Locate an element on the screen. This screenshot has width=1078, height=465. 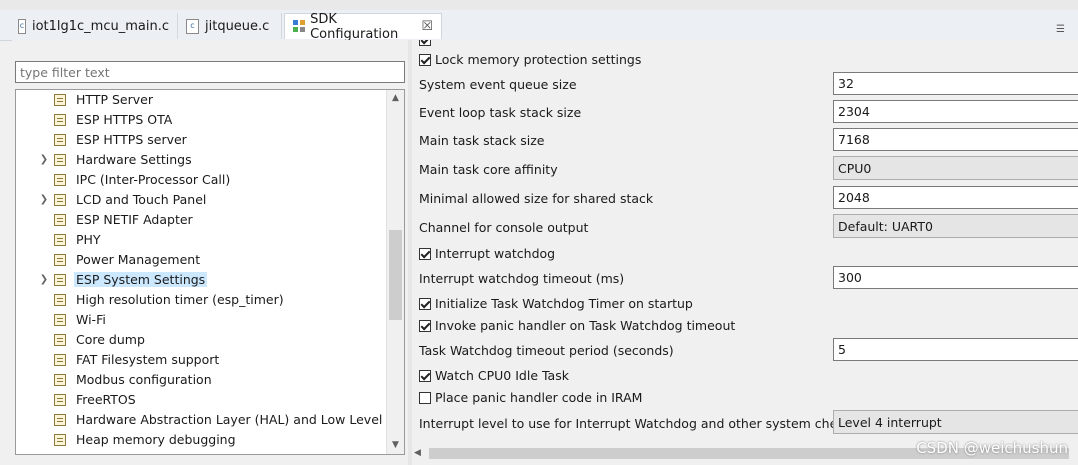
tree-item-fat-filesystem: FAT Filesystem support is located at coordinates (202, 360).